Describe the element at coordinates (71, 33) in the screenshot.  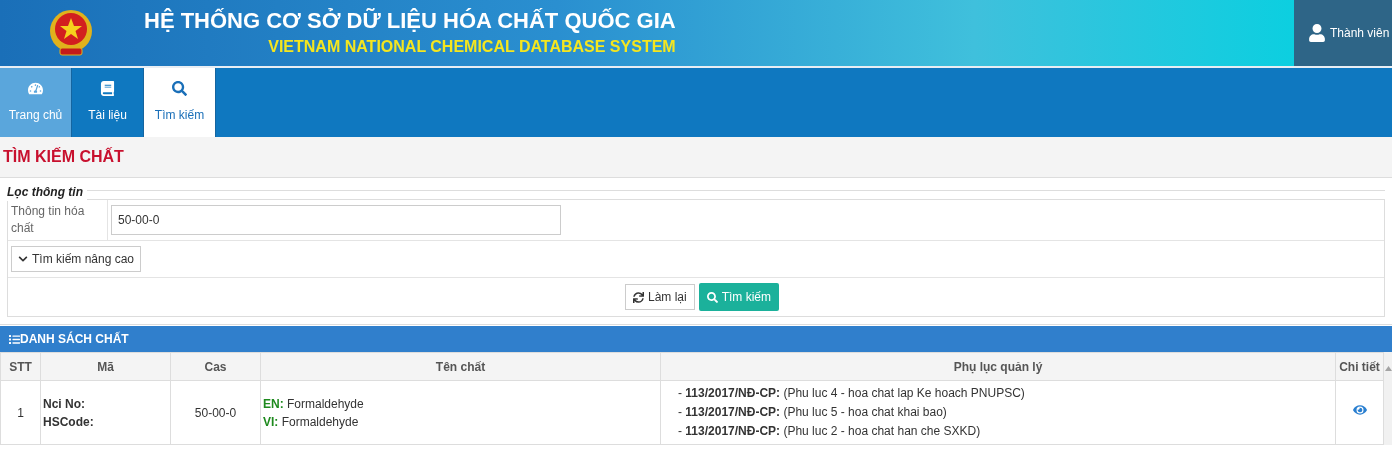
I see `emblem-icon` at that location.